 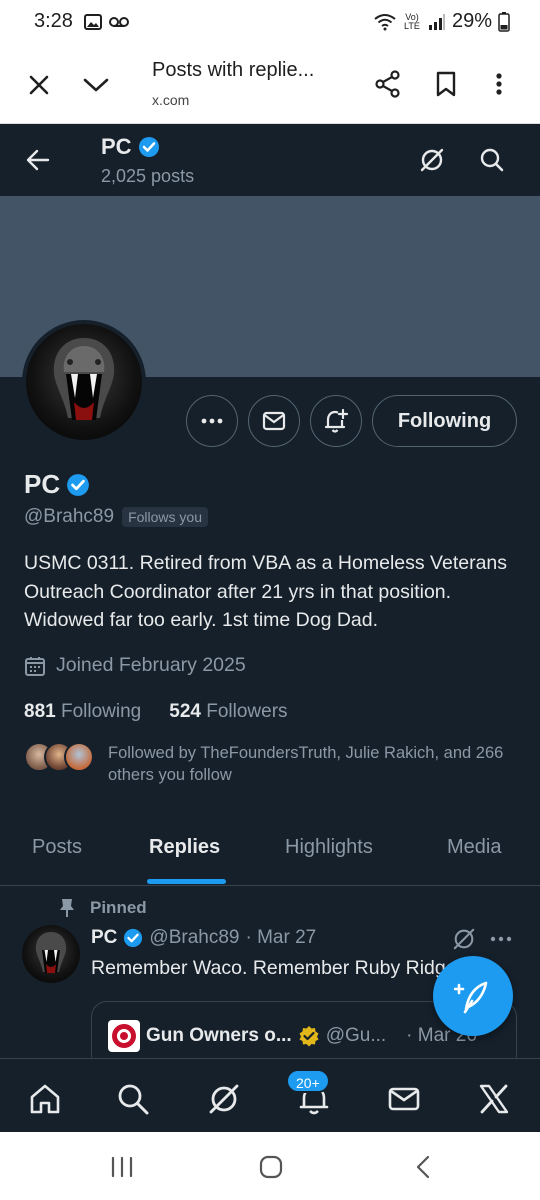 I want to click on bookmark-icon, so click(x=446, y=84).